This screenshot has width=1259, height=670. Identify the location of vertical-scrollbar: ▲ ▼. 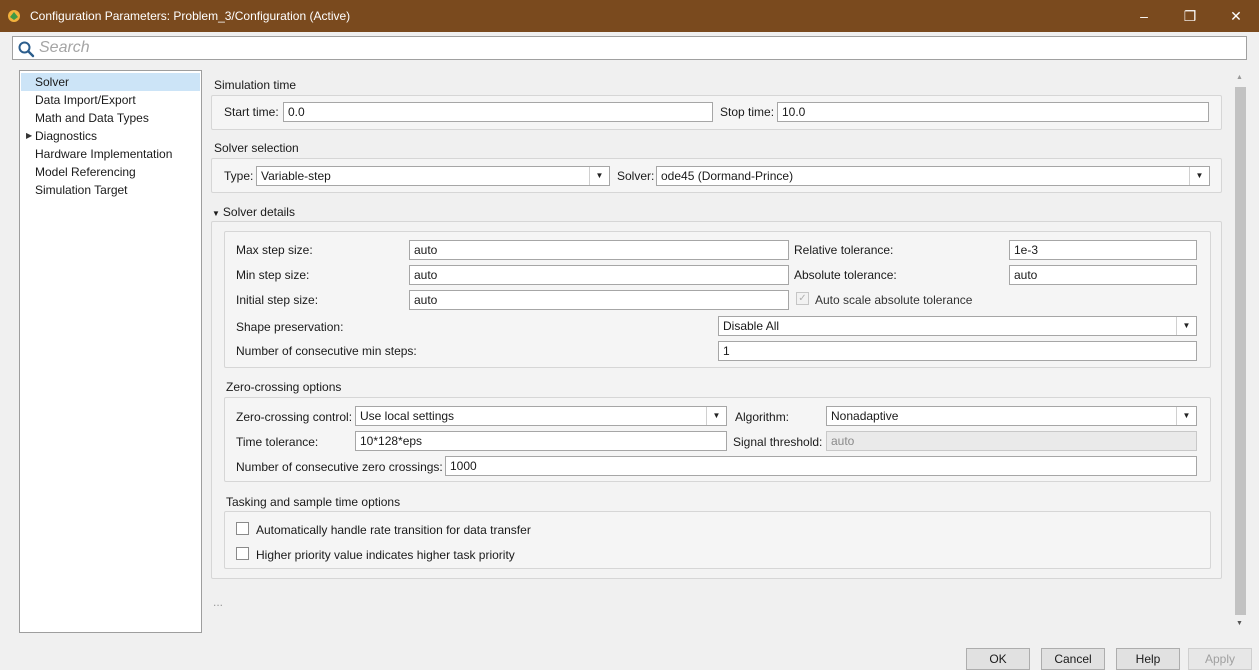
(1240, 351).